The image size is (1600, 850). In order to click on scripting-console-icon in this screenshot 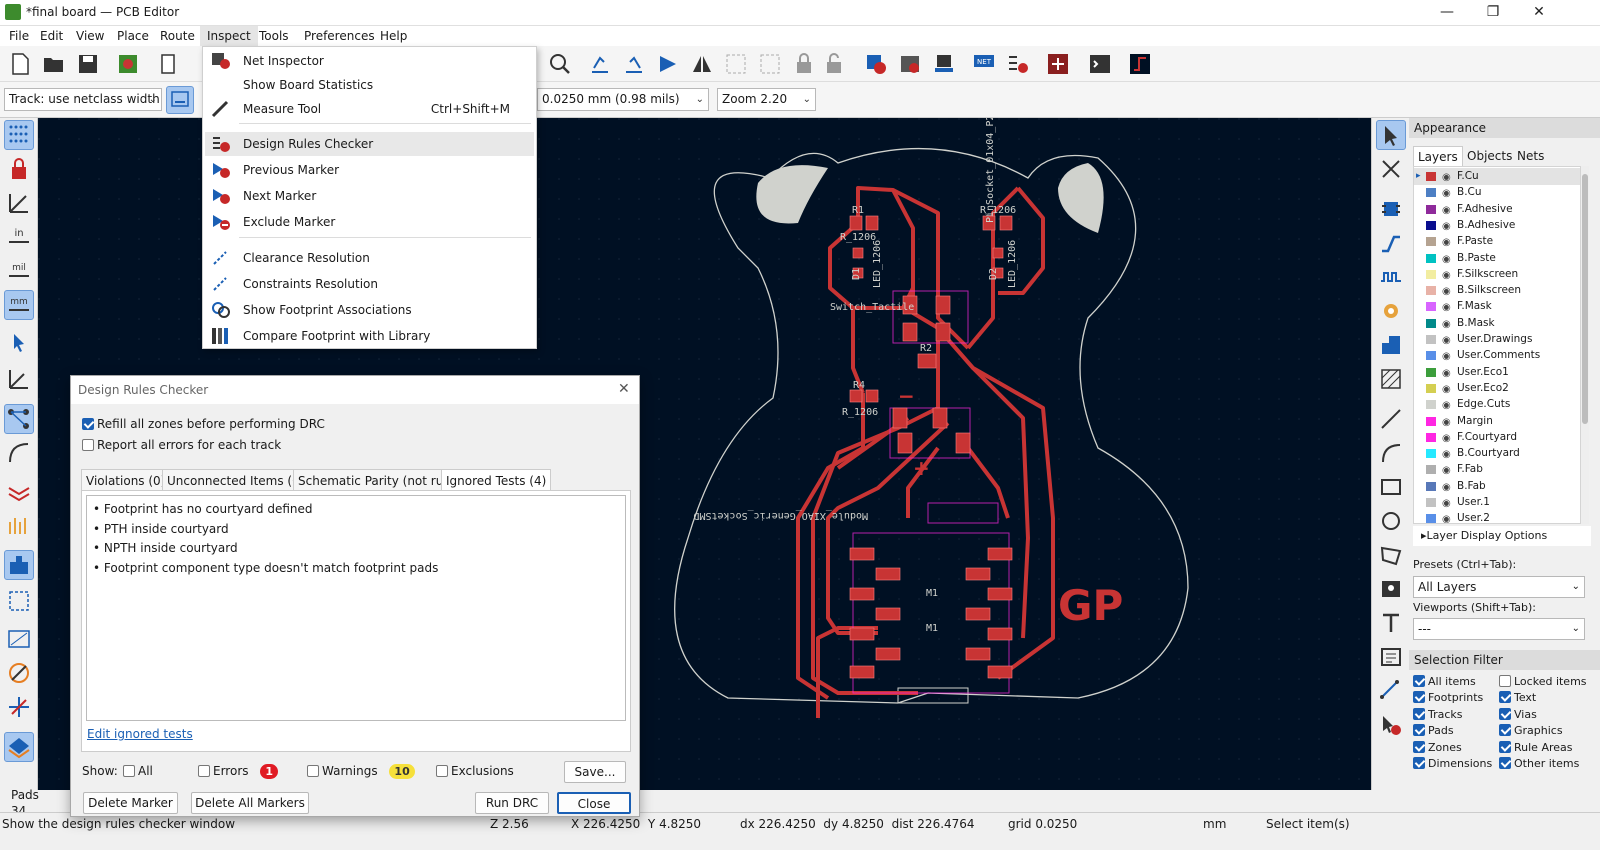, I will do `click(1100, 64)`.